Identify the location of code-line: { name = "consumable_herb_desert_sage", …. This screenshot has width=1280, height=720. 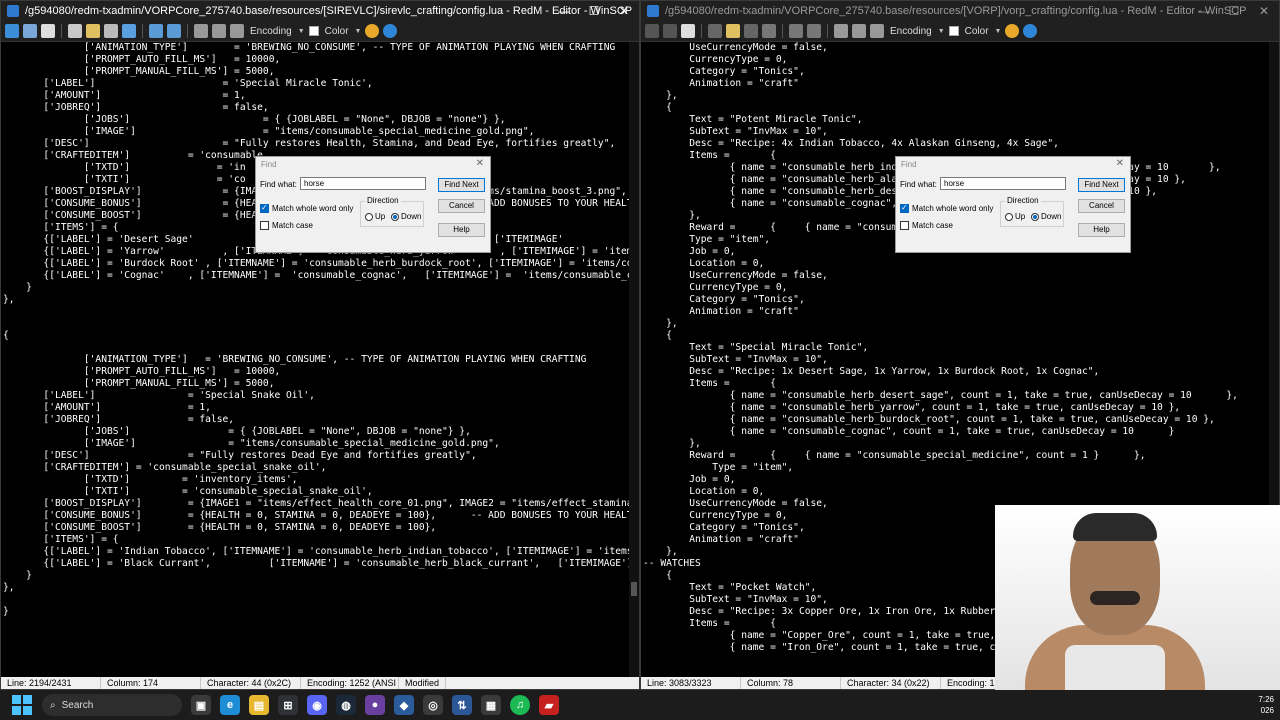
(961, 396).